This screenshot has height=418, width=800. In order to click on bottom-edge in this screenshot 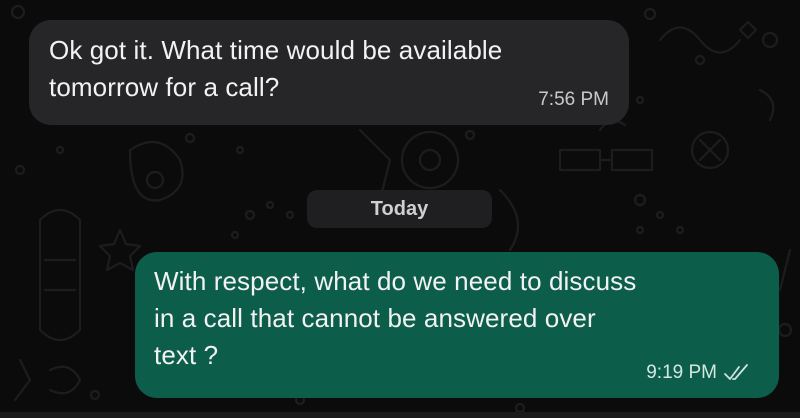, I will do `click(400, 415)`.